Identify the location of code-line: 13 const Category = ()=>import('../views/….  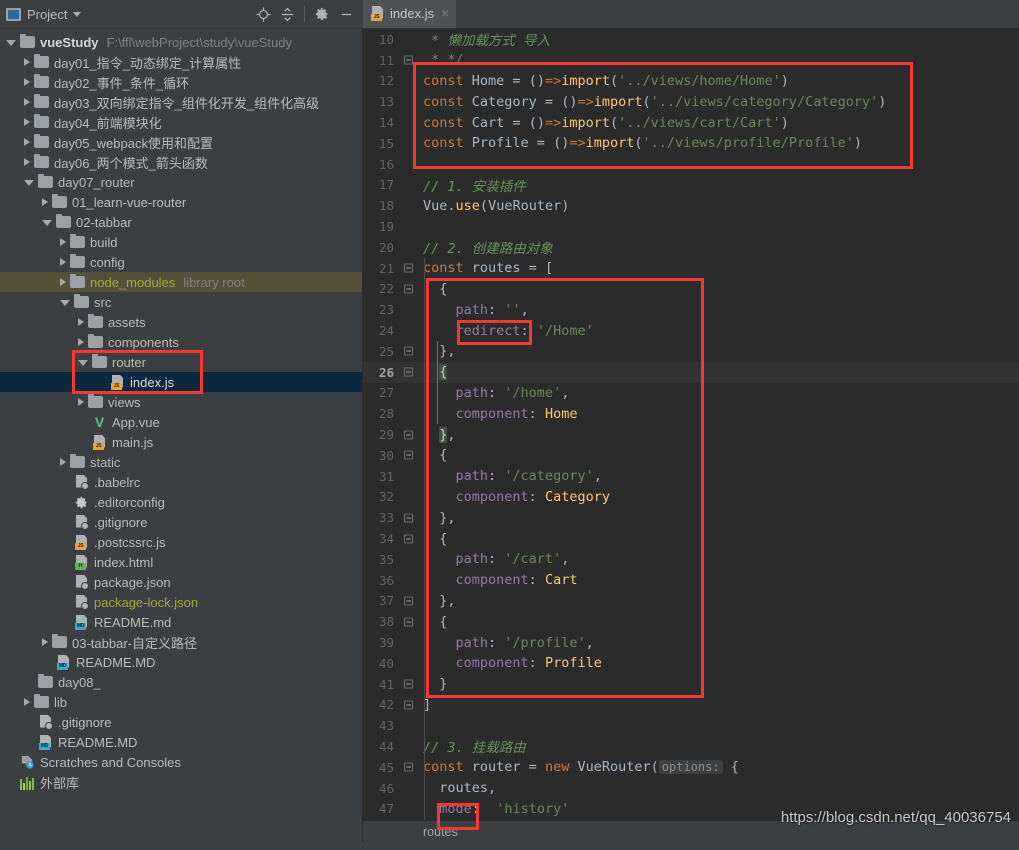
(691, 101).